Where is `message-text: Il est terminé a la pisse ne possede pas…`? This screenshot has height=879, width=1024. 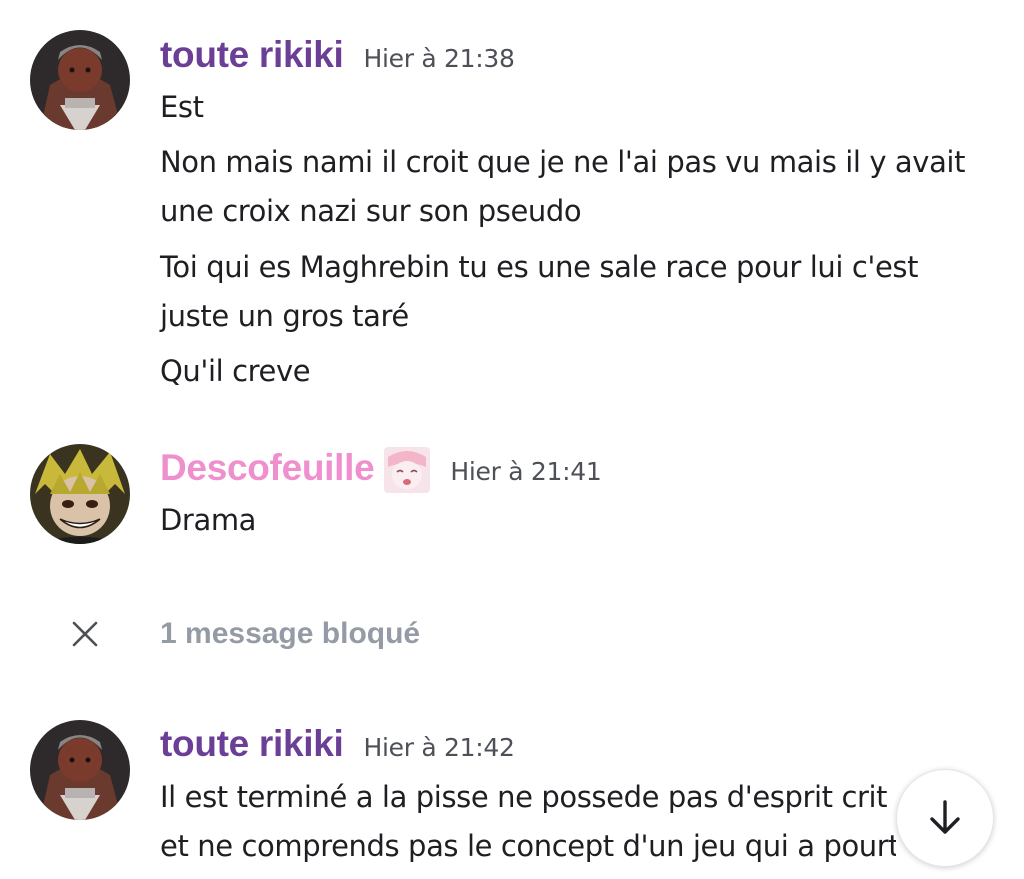 message-text: Il est terminé a la pisse ne possede pas… is located at coordinates (524, 797).